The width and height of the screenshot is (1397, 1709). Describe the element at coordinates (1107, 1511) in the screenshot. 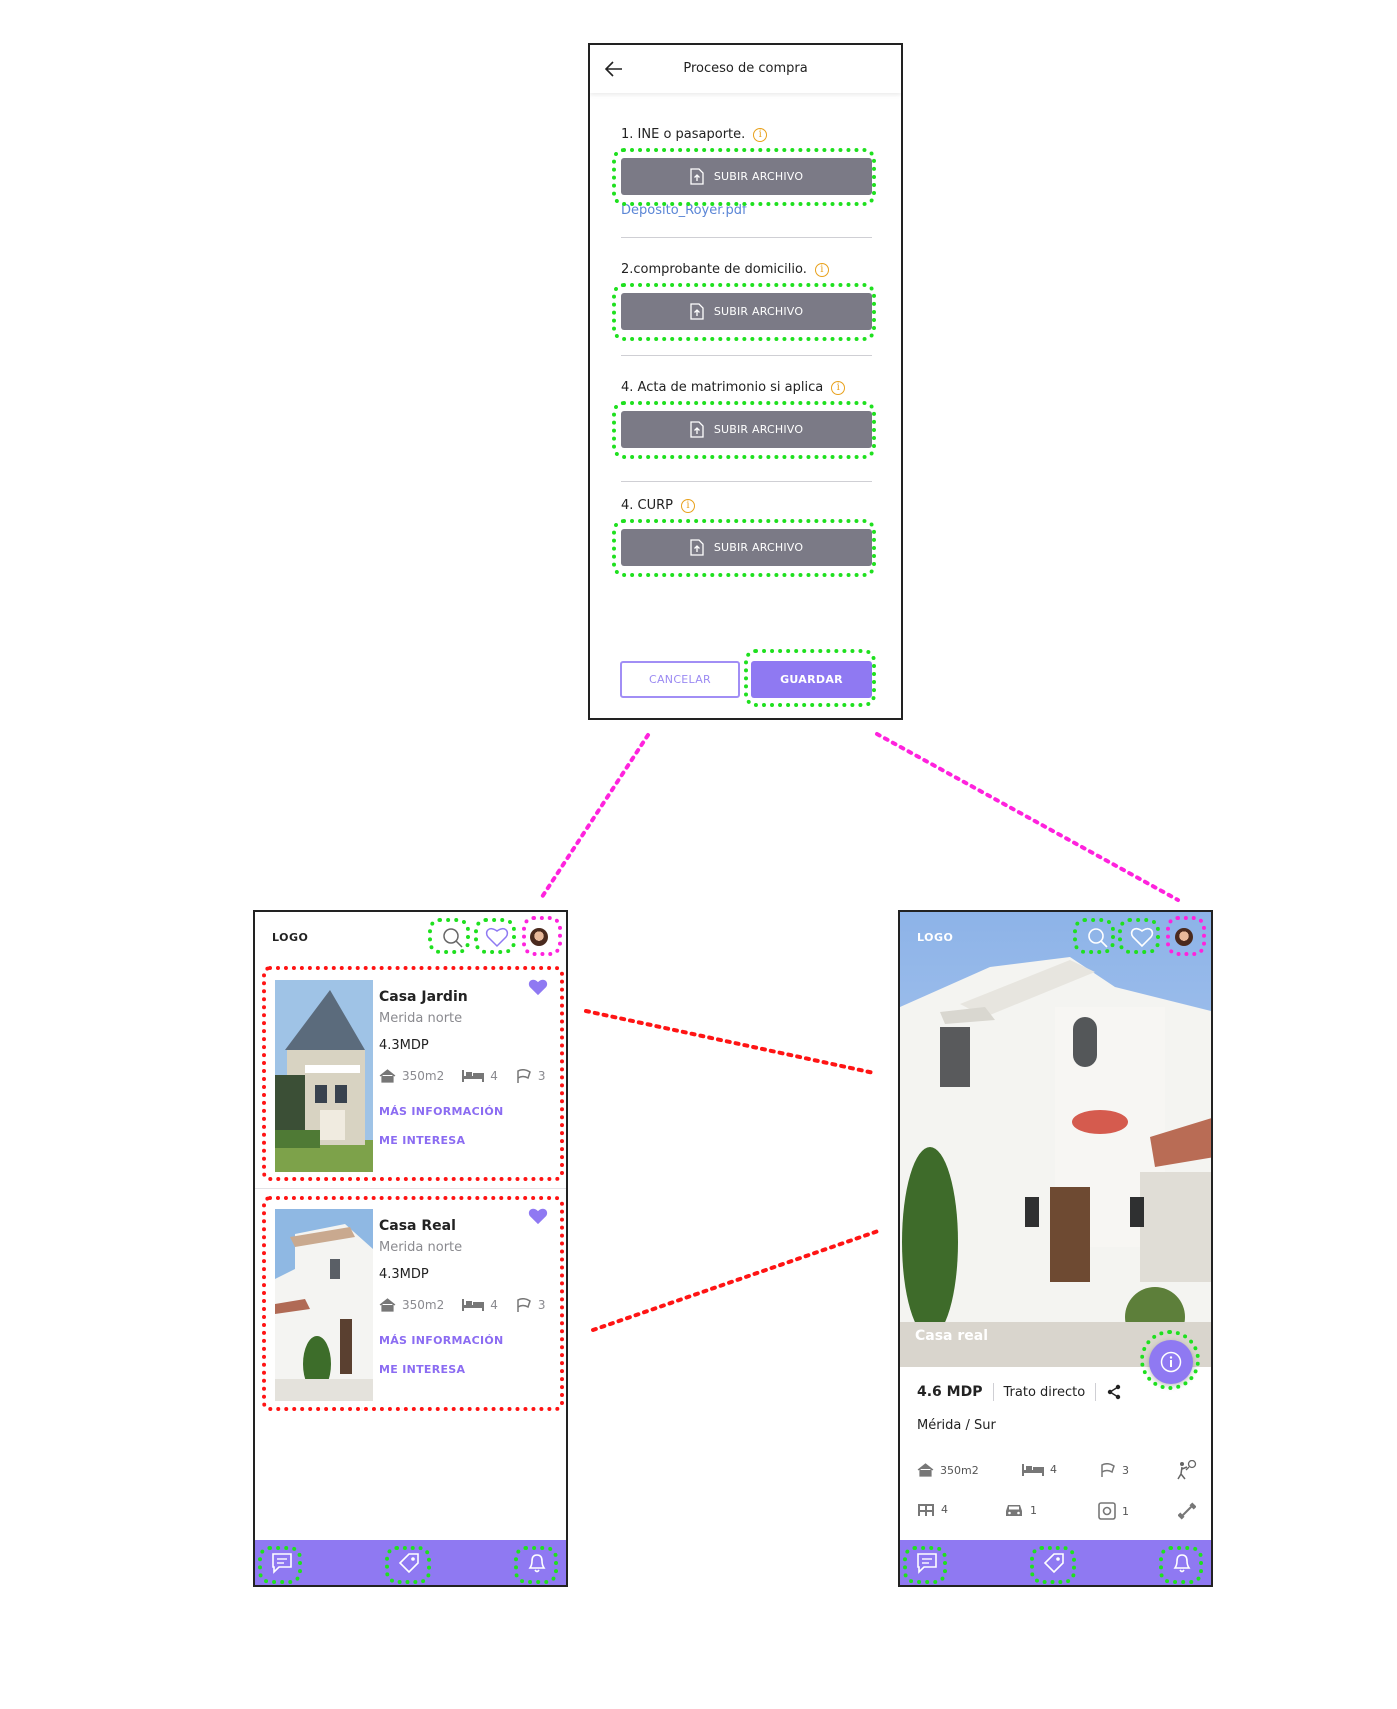

I see `safe-icon` at that location.